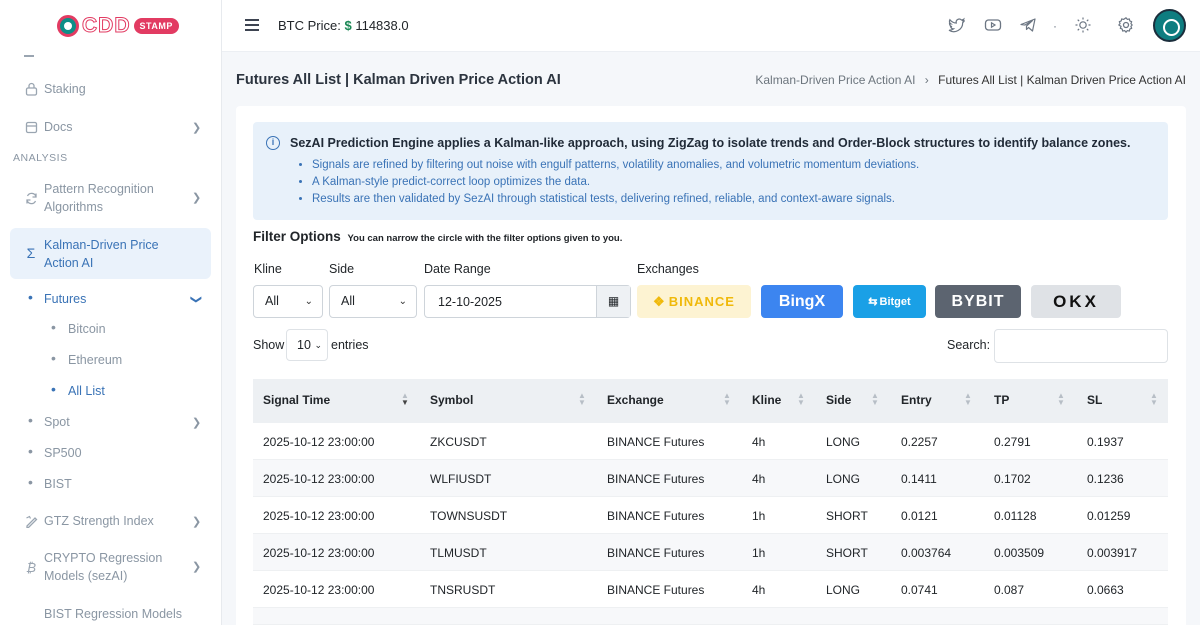 The height and width of the screenshot is (625, 1200). Describe the element at coordinates (110, 127) in the screenshot. I see `sidebar-item-docs: Docs ❯` at that location.